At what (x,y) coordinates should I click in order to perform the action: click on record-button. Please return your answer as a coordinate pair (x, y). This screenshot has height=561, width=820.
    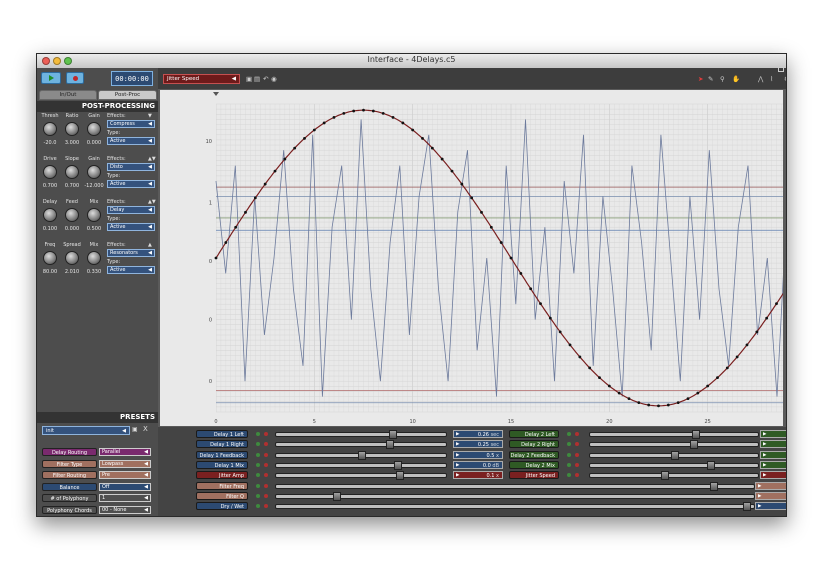
    Looking at the image, I should click on (75, 78).